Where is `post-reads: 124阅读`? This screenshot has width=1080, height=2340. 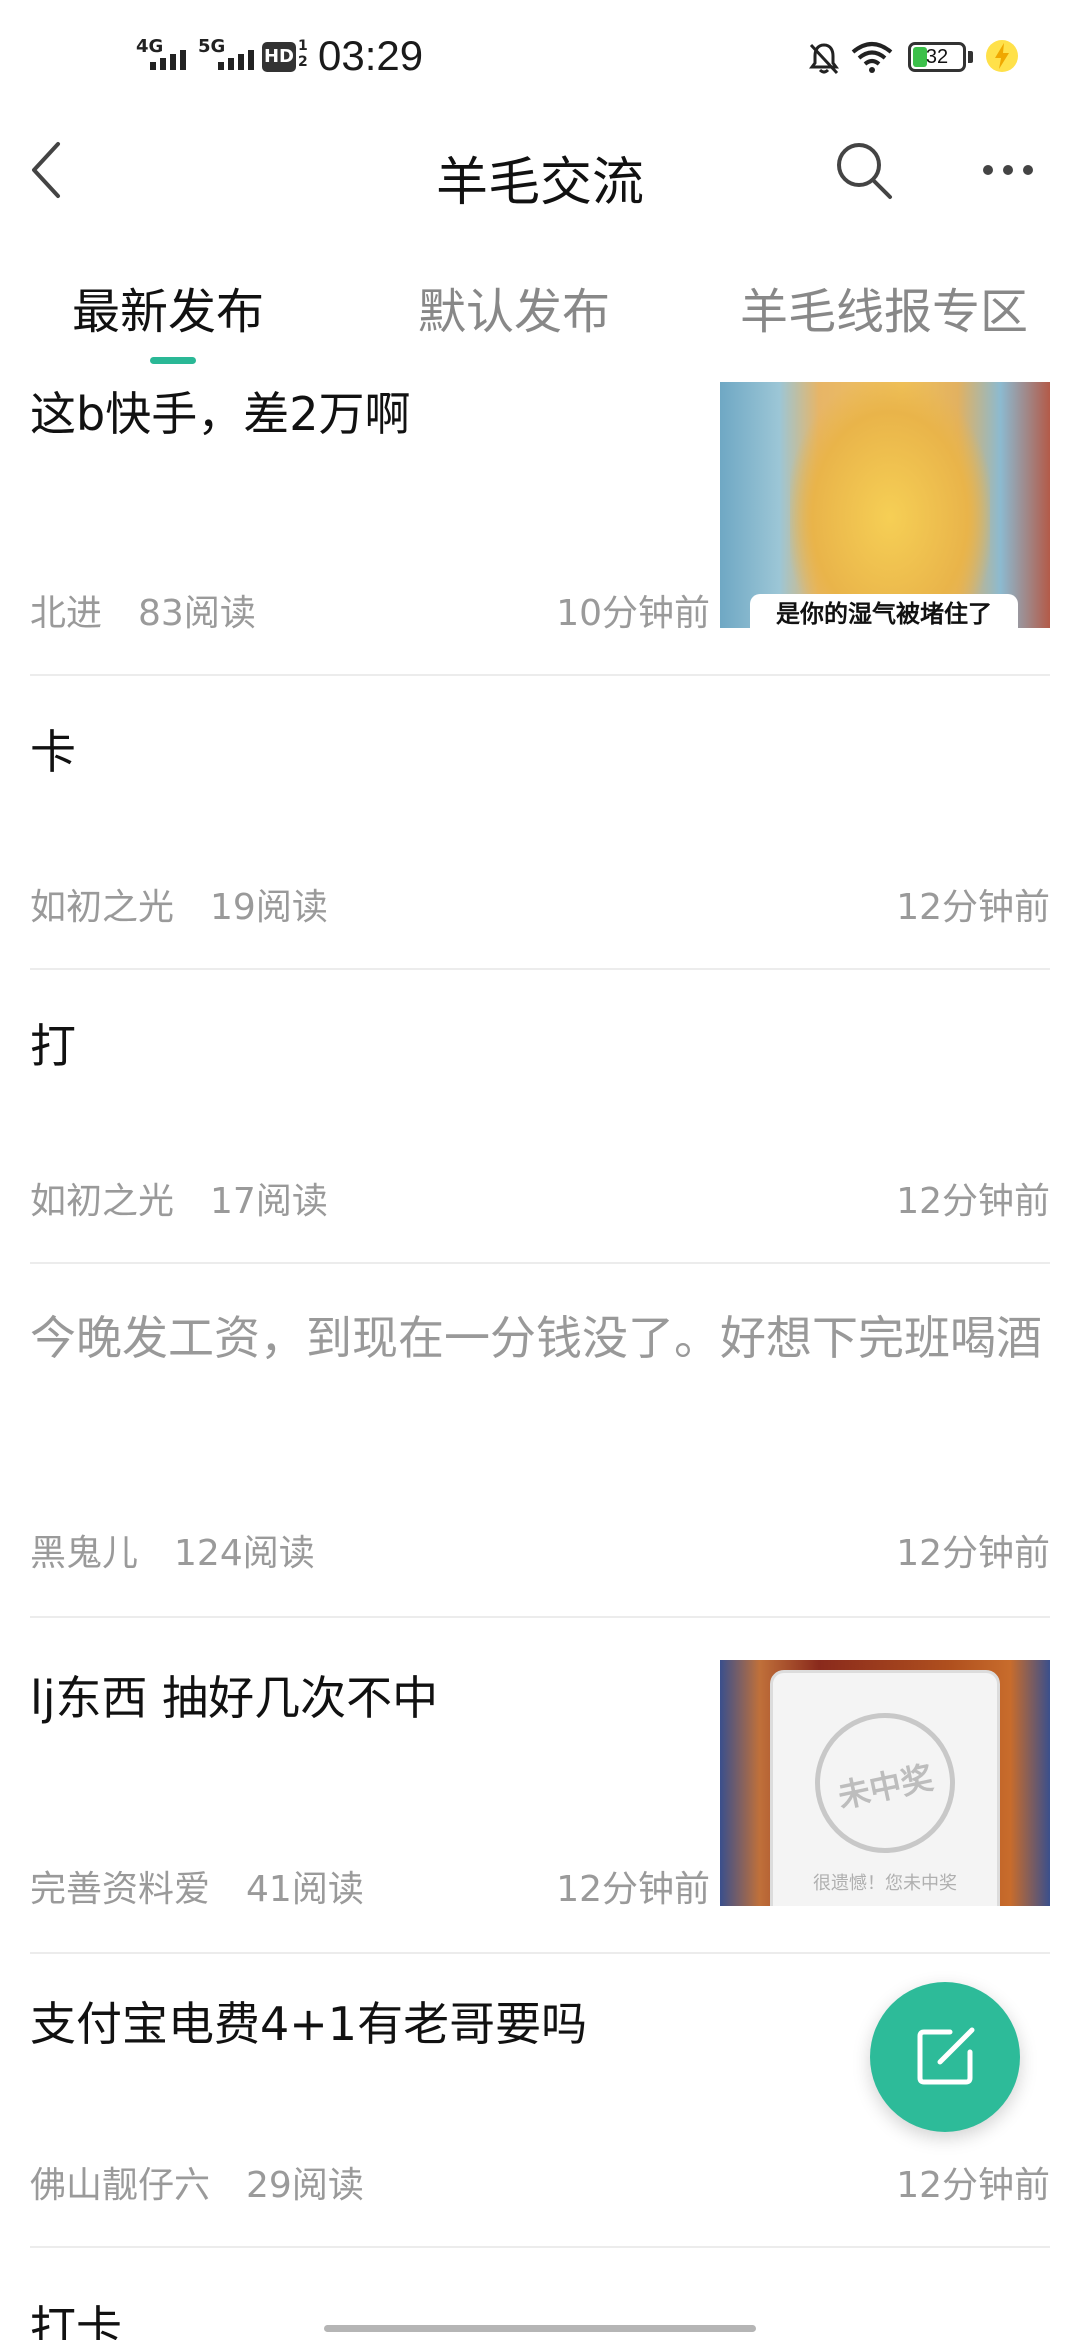
post-reads: 124阅读 is located at coordinates (244, 1553).